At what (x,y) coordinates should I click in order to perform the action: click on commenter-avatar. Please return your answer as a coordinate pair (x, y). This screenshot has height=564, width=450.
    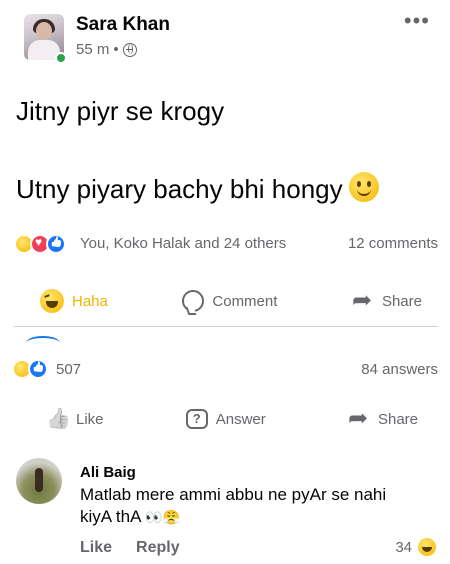
    Looking at the image, I should click on (39, 481).